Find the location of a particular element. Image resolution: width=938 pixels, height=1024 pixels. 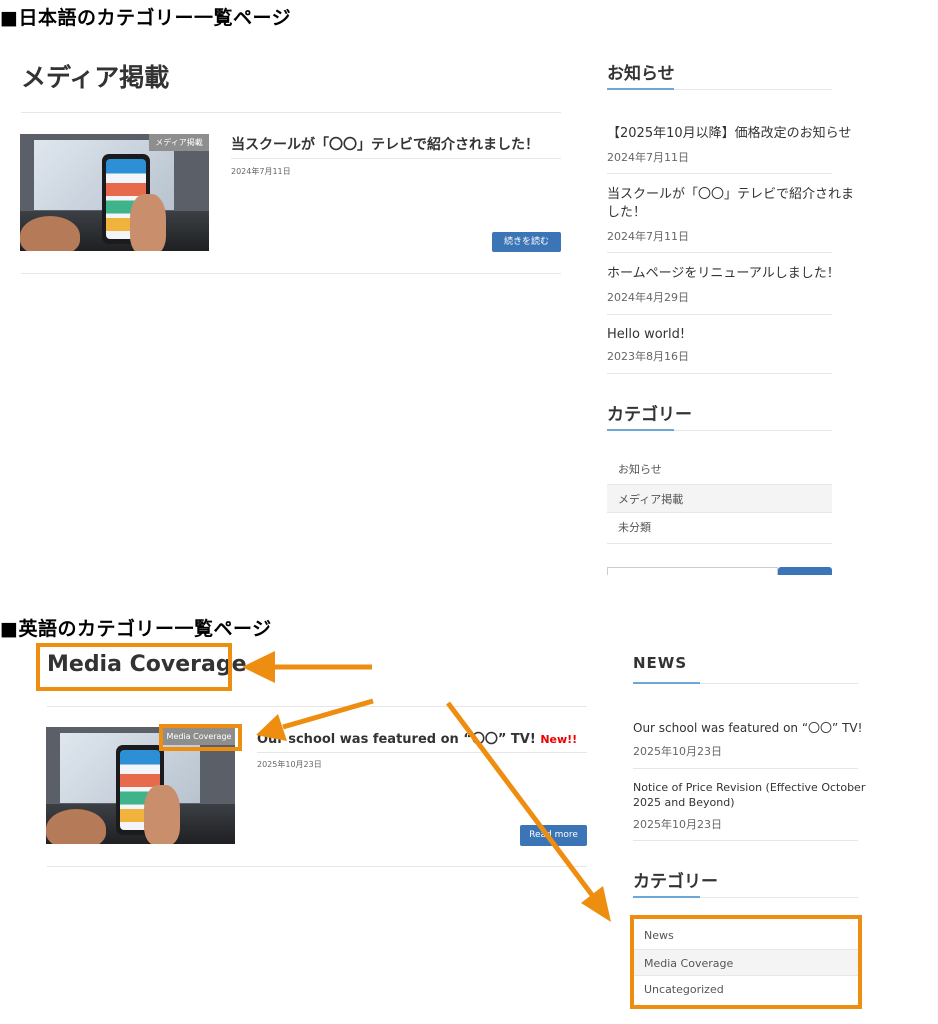

arrow-to-categories is located at coordinates (520, 799).